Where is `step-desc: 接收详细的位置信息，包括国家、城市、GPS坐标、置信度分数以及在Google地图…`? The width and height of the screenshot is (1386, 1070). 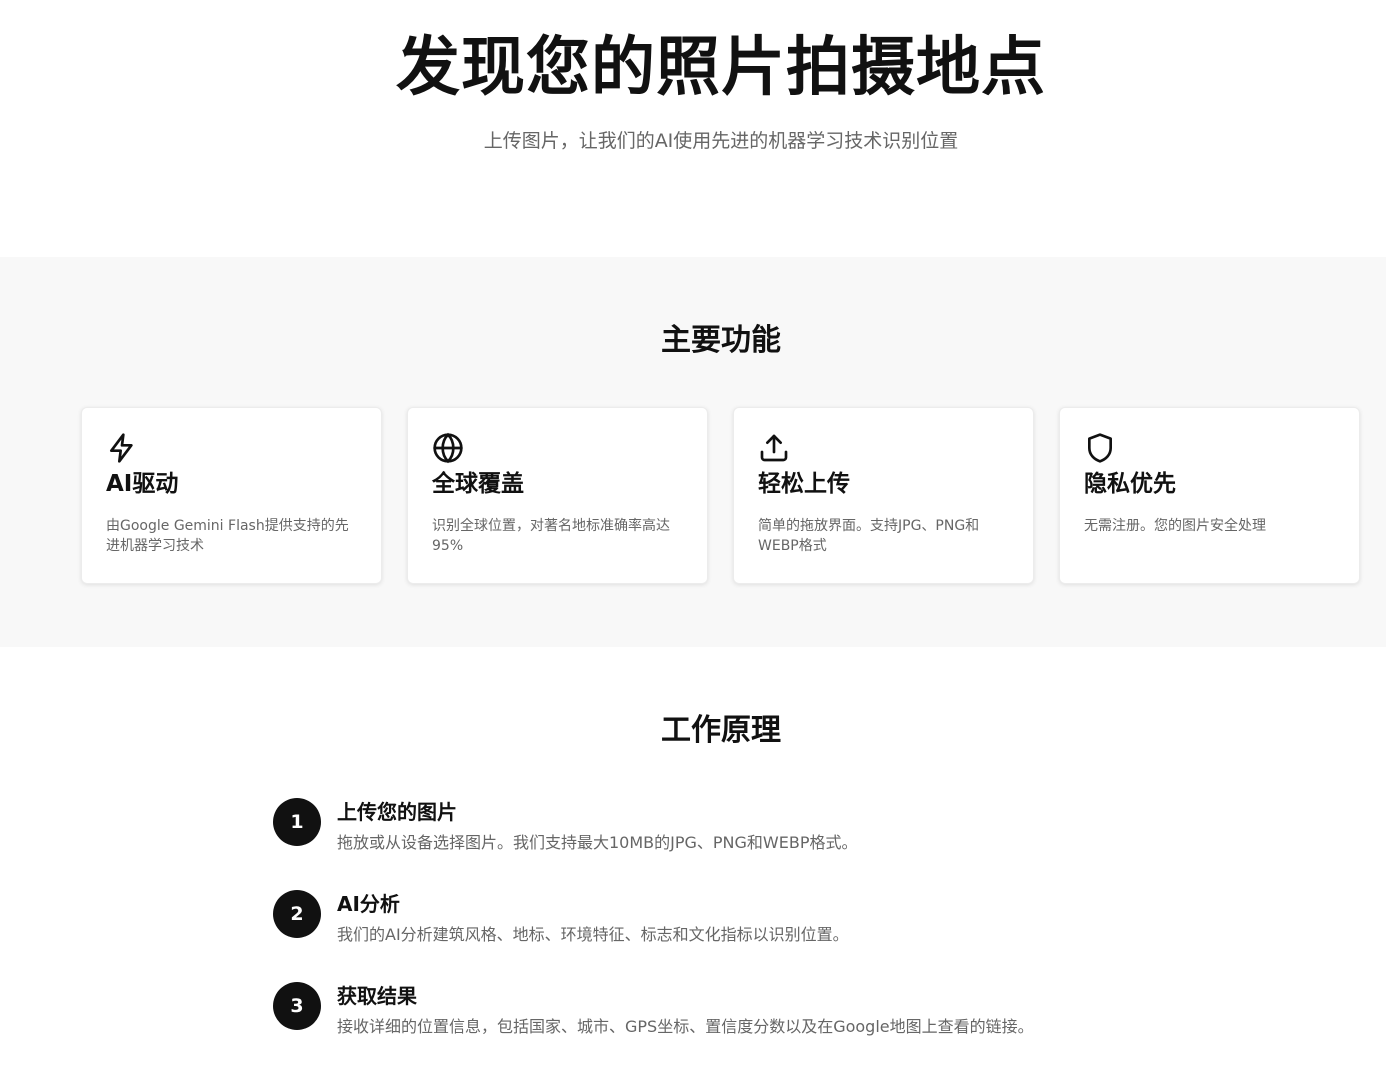 step-desc: 接收详细的位置信息，包括国家、城市、GPS坐标、置信度分数以及在Google地图… is located at coordinates (685, 1026).